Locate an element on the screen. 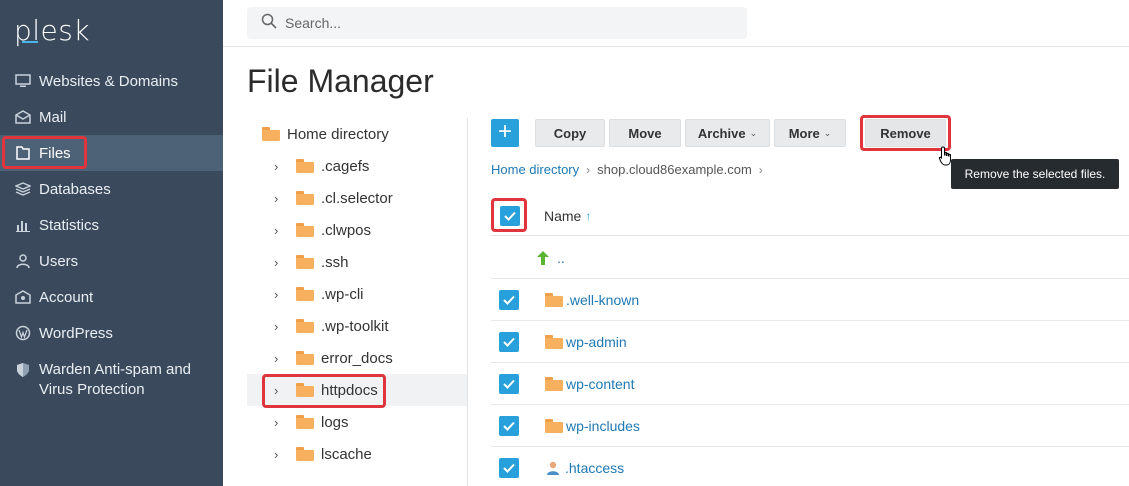 This screenshot has height=486, width=1129. archive-button: Archive ⌄ is located at coordinates (727, 133).